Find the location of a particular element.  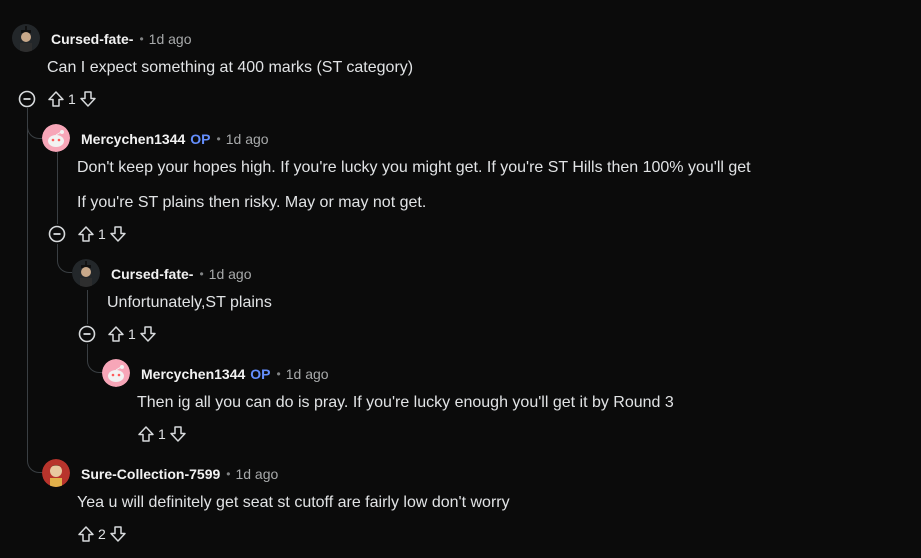

avatar-sure-collection-icon is located at coordinates (56, 473).